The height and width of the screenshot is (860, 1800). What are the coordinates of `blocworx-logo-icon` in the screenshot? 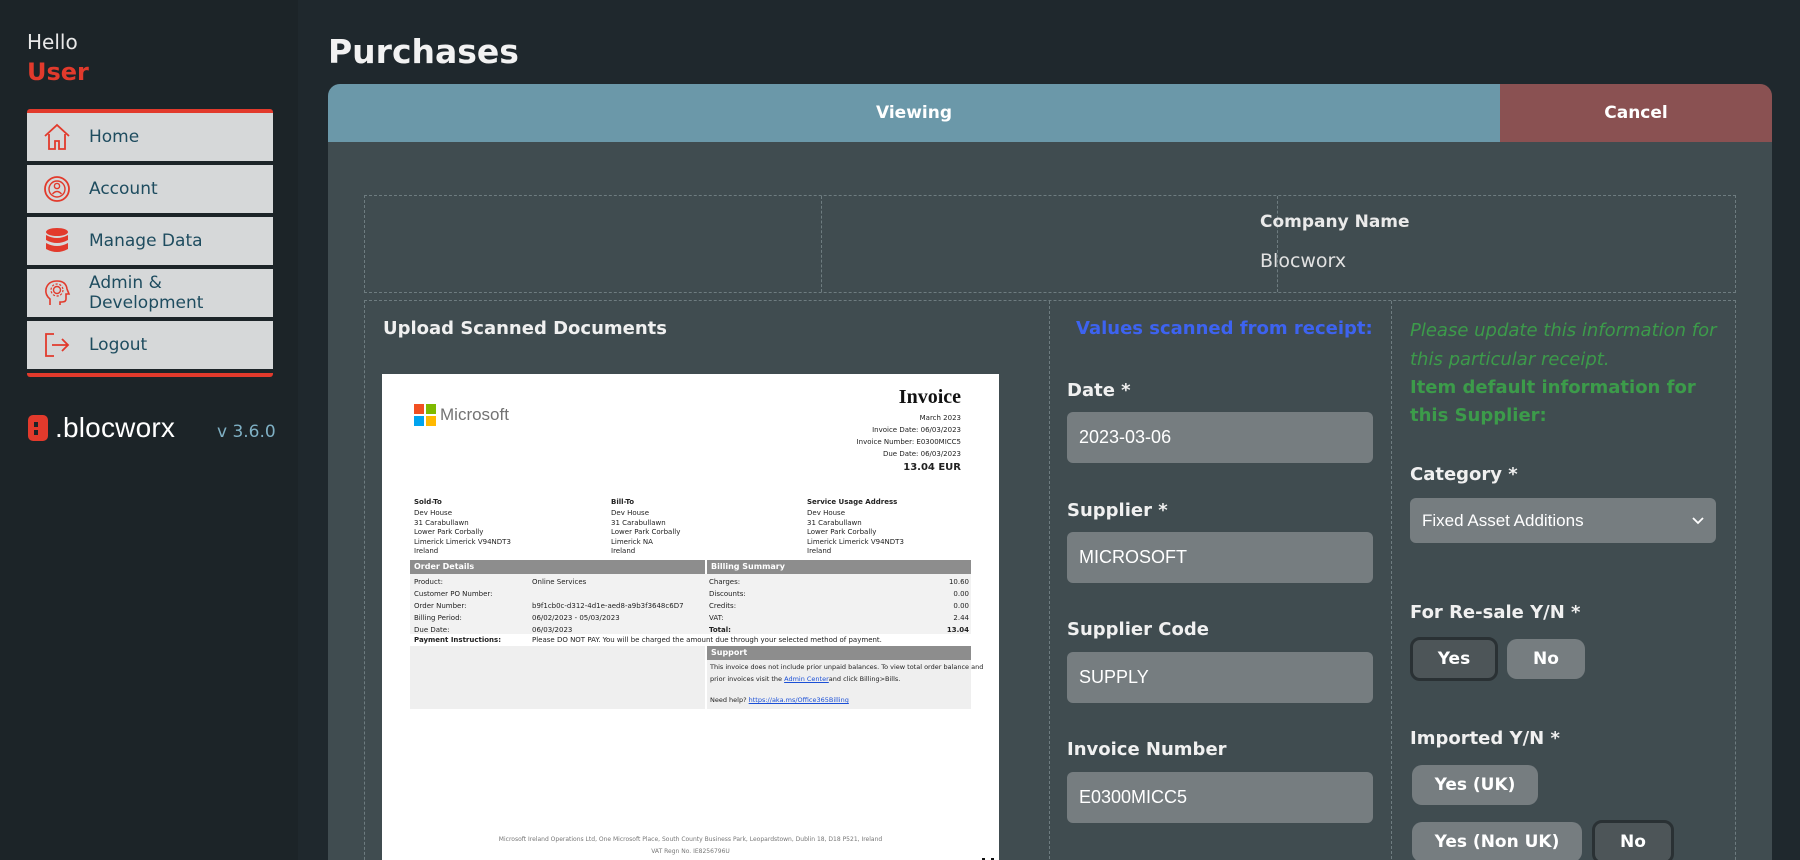 It's located at (38, 428).